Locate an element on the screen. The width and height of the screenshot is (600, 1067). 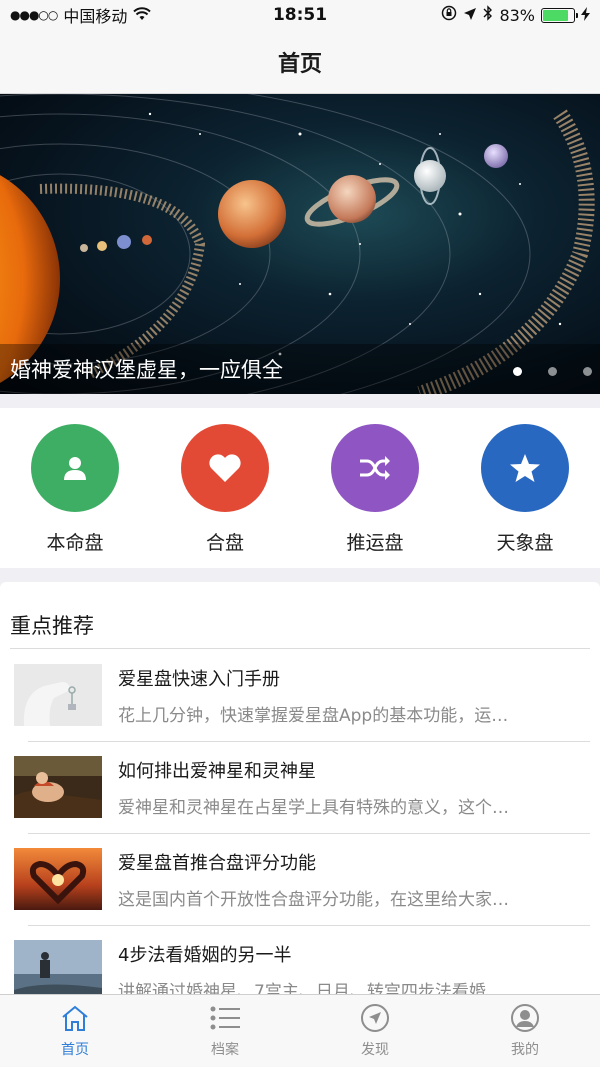
heart-icon is located at coordinates (225, 468).